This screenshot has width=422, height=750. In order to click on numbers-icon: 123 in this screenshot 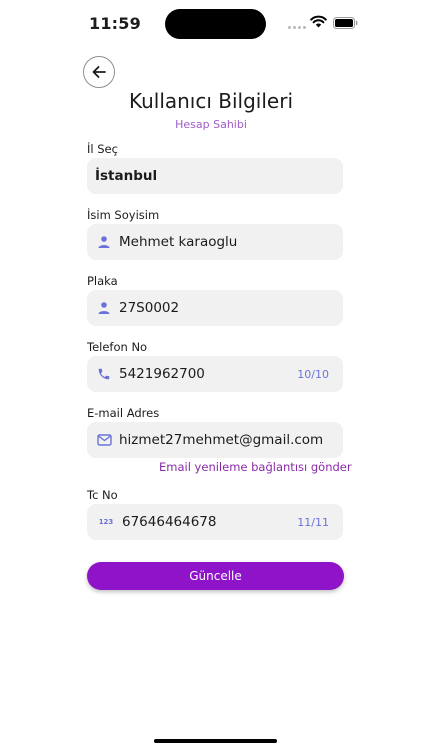, I will do `click(106, 522)`.